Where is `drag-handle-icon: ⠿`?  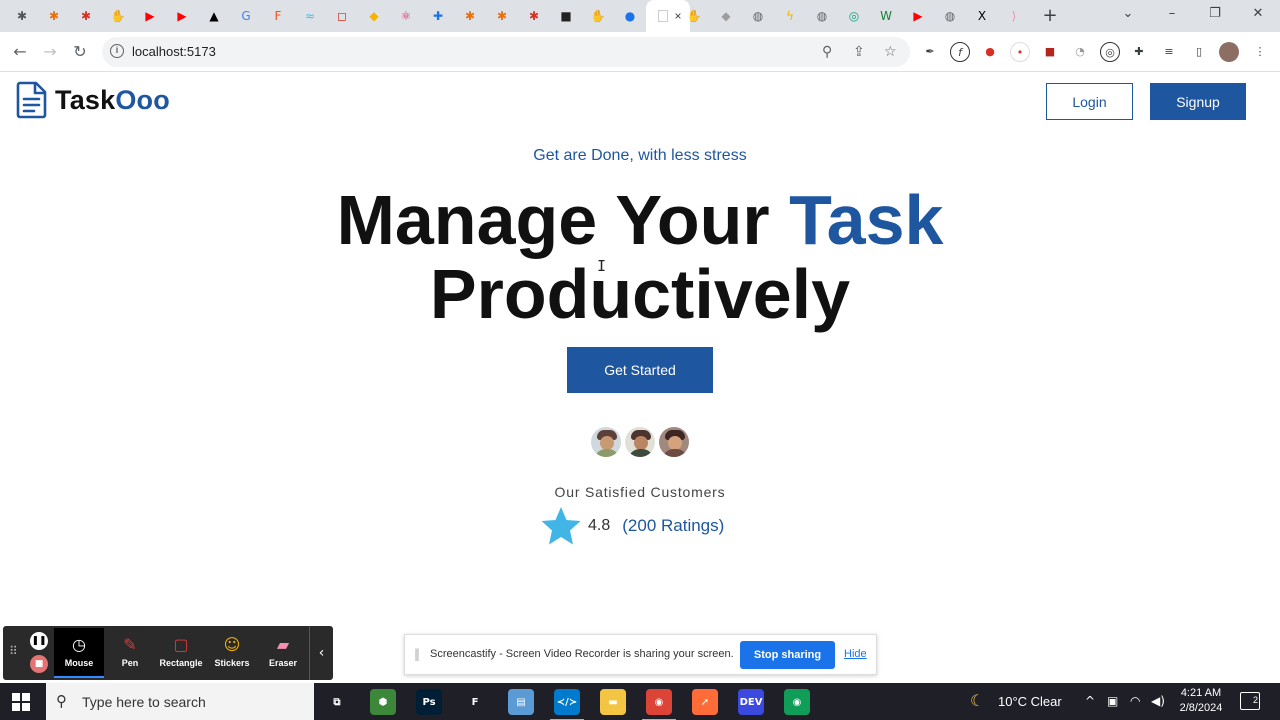
drag-handle-icon: ⠿ is located at coordinates (13, 651).